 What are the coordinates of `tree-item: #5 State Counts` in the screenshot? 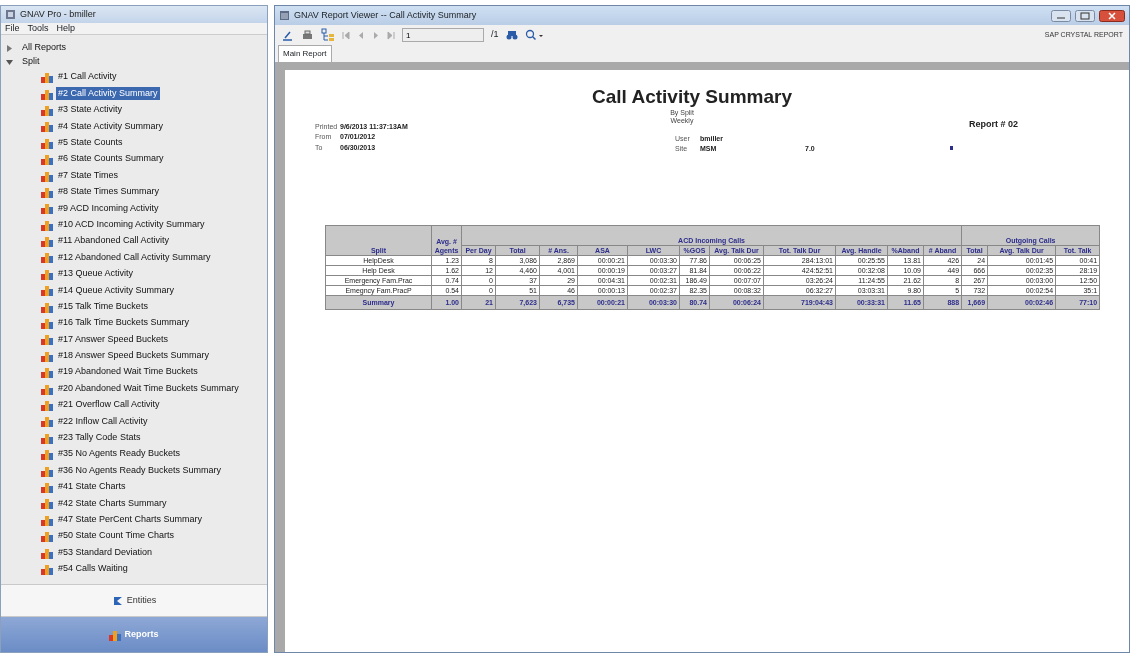 It's located at (90, 143).